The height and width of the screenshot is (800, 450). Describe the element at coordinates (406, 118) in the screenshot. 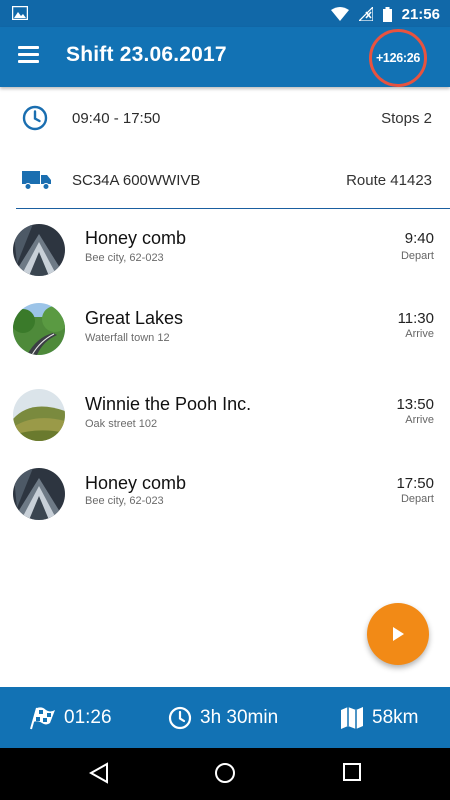

I see `stops-count: Stops 2` at that location.